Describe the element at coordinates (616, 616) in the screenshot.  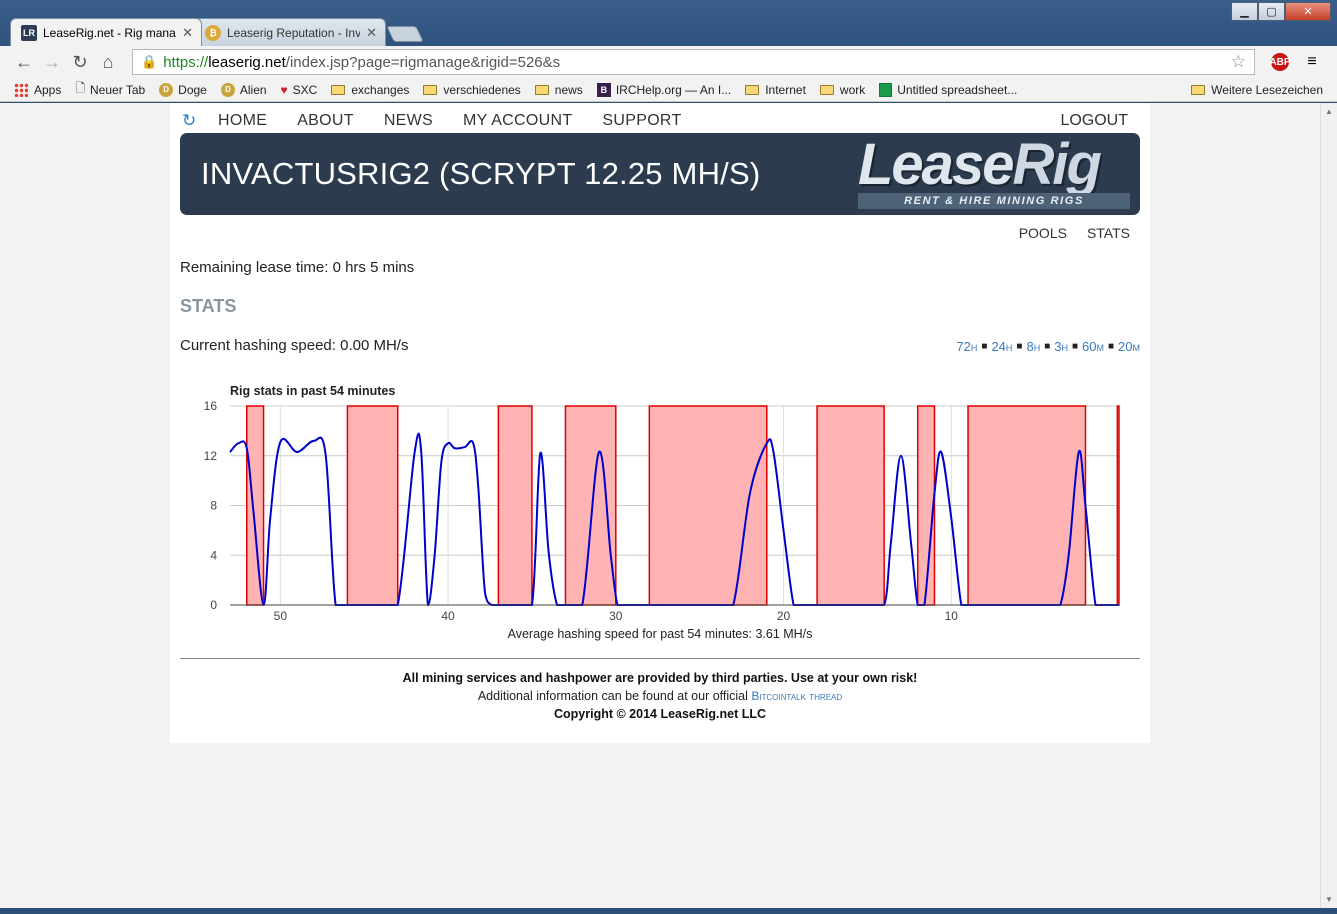
I see `x-tick-label: 30` at that location.